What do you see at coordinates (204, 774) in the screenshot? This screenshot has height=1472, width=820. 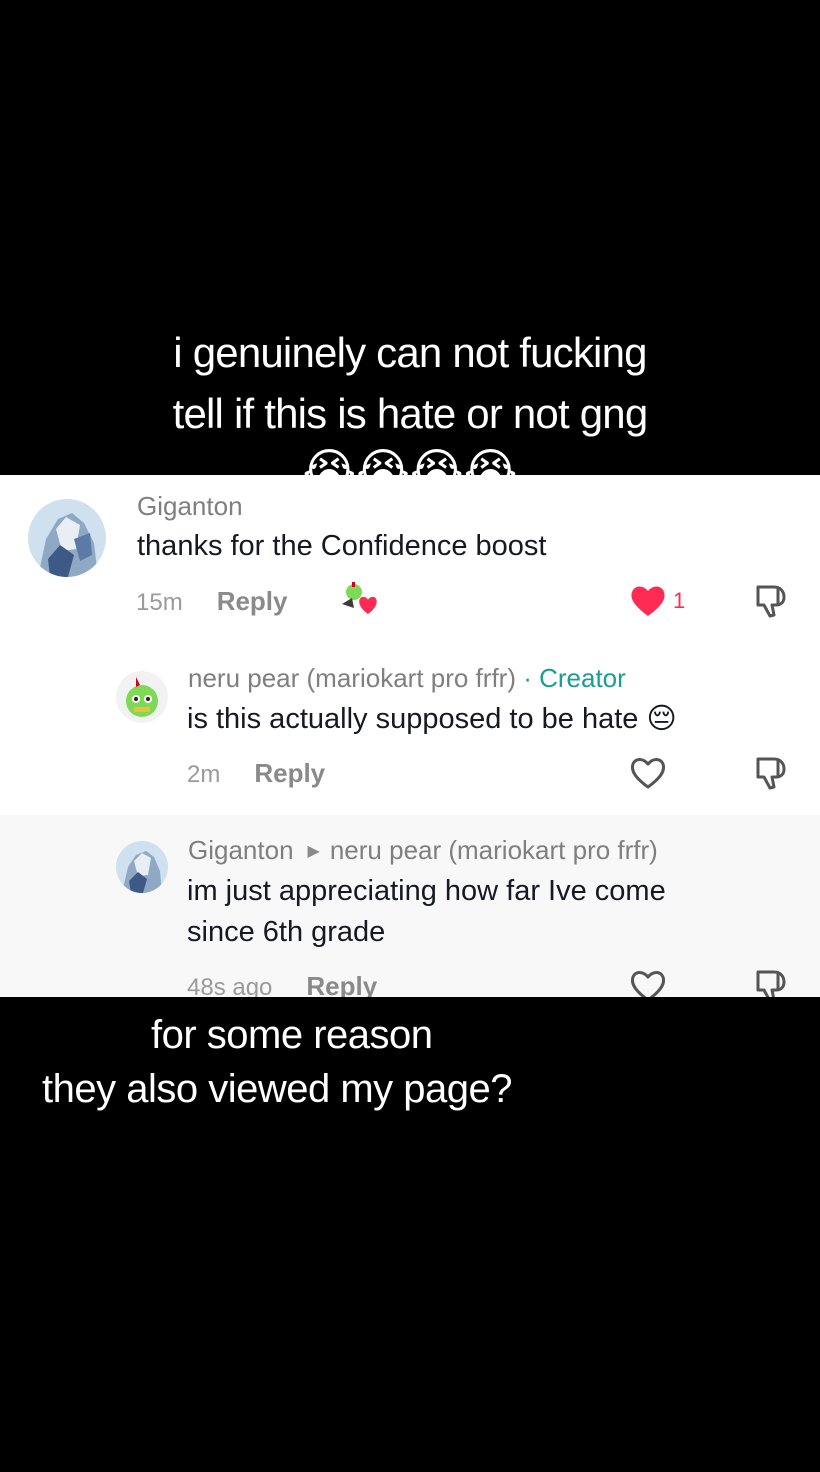 I see `comment-time: 2m` at bounding box center [204, 774].